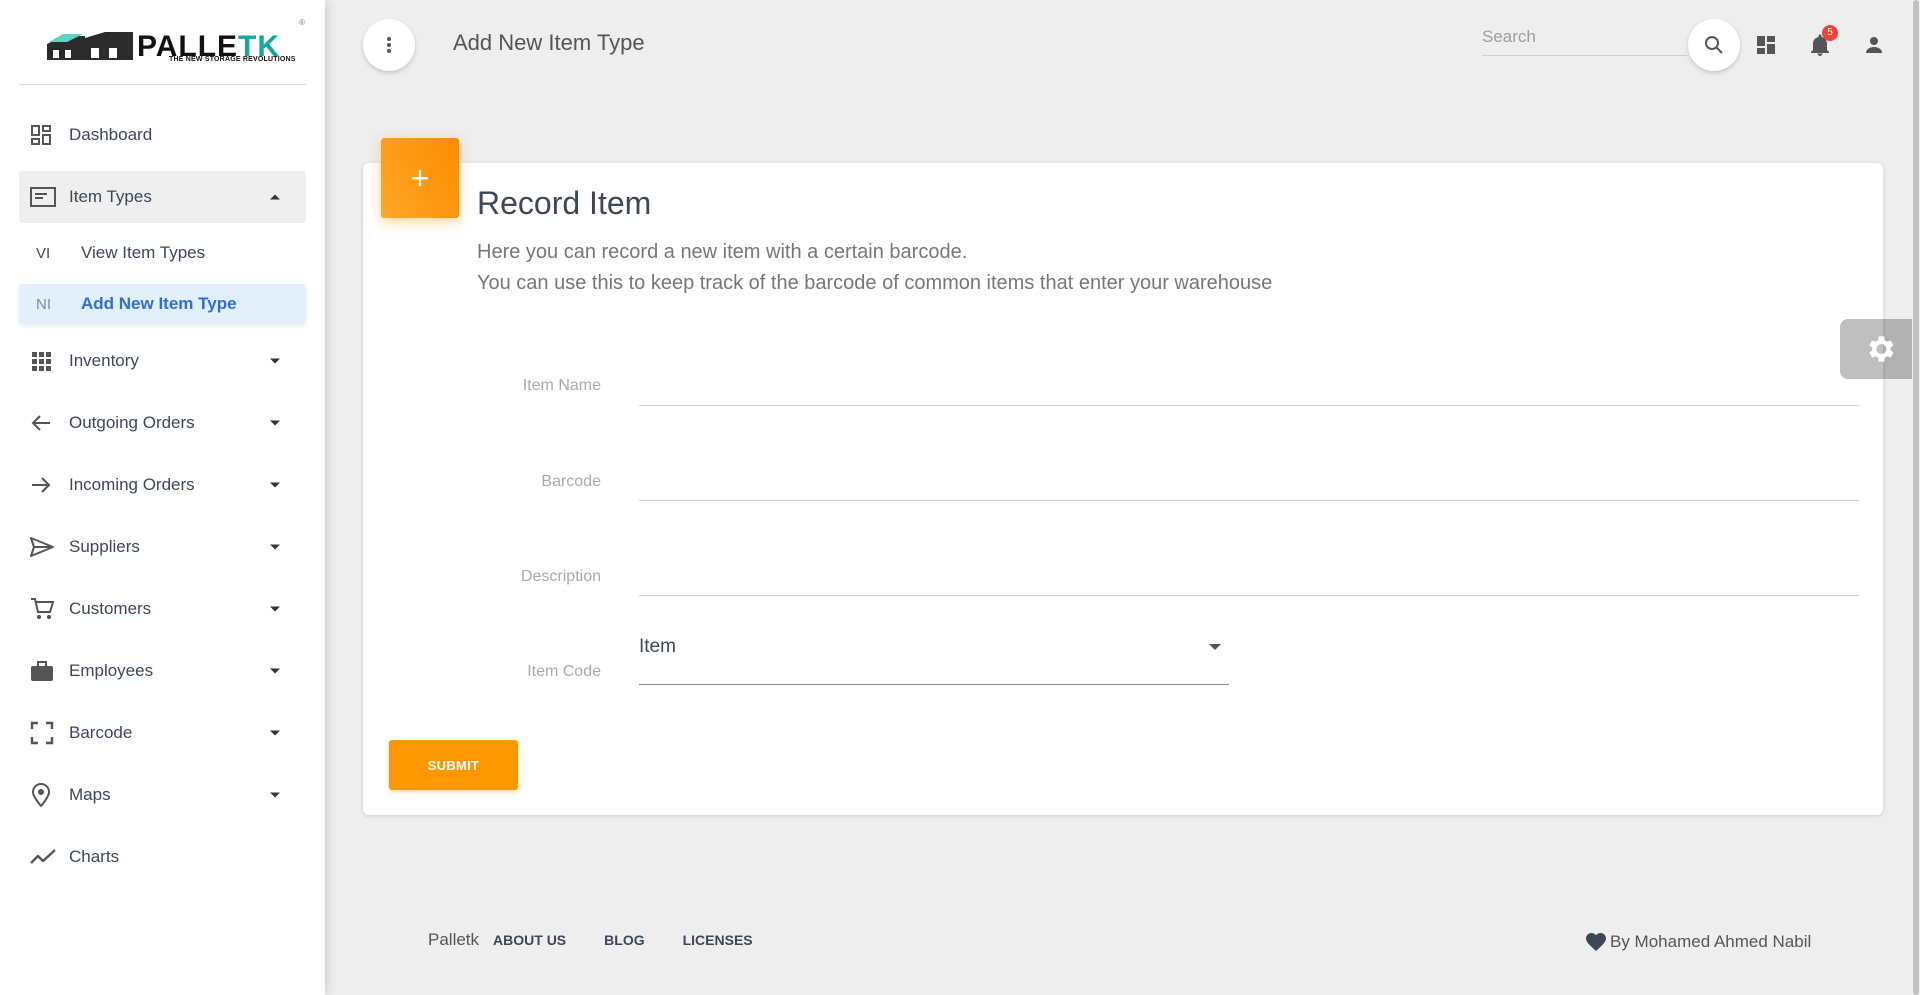 This screenshot has width=1920, height=995. Describe the element at coordinates (162, 361) in the screenshot. I see `sidebar-item-inventory: Inventory` at that location.